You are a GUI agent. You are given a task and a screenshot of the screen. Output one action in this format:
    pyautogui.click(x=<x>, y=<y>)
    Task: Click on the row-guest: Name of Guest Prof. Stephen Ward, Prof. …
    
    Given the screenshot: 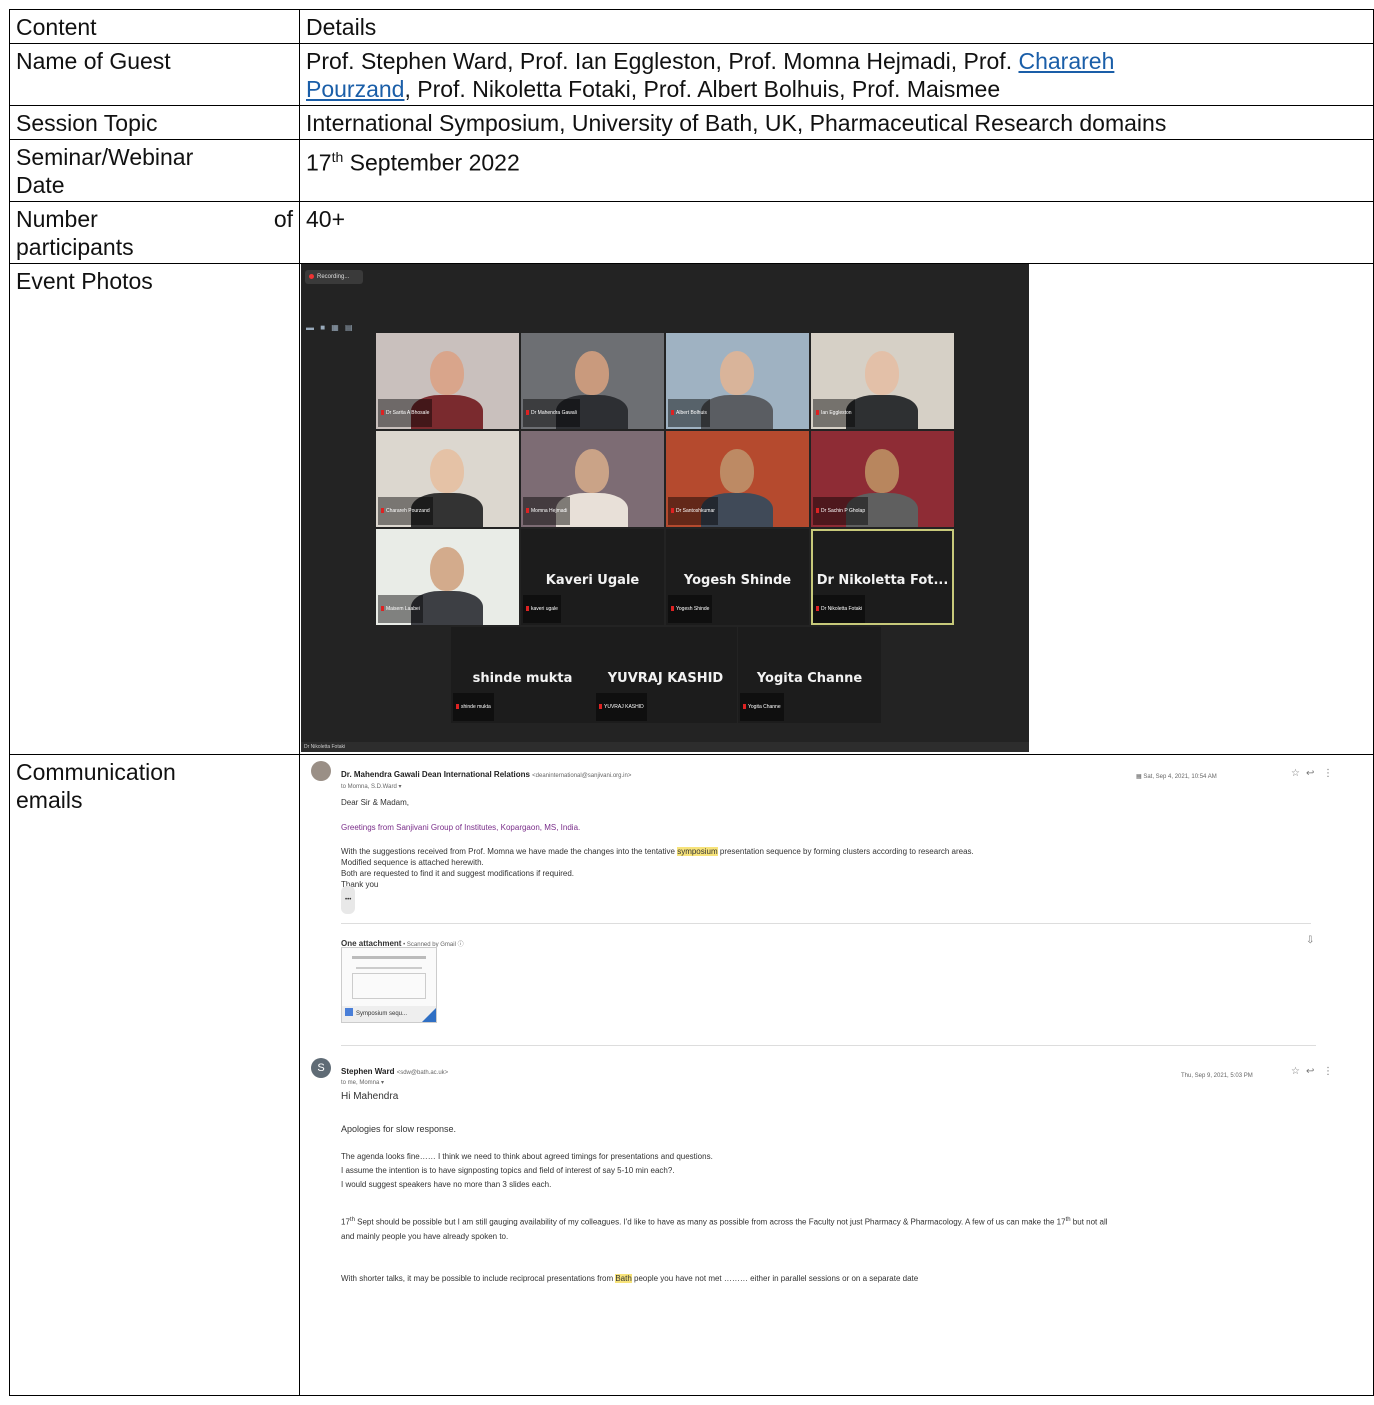 What is the action you would take?
    pyautogui.click(x=691, y=74)
    